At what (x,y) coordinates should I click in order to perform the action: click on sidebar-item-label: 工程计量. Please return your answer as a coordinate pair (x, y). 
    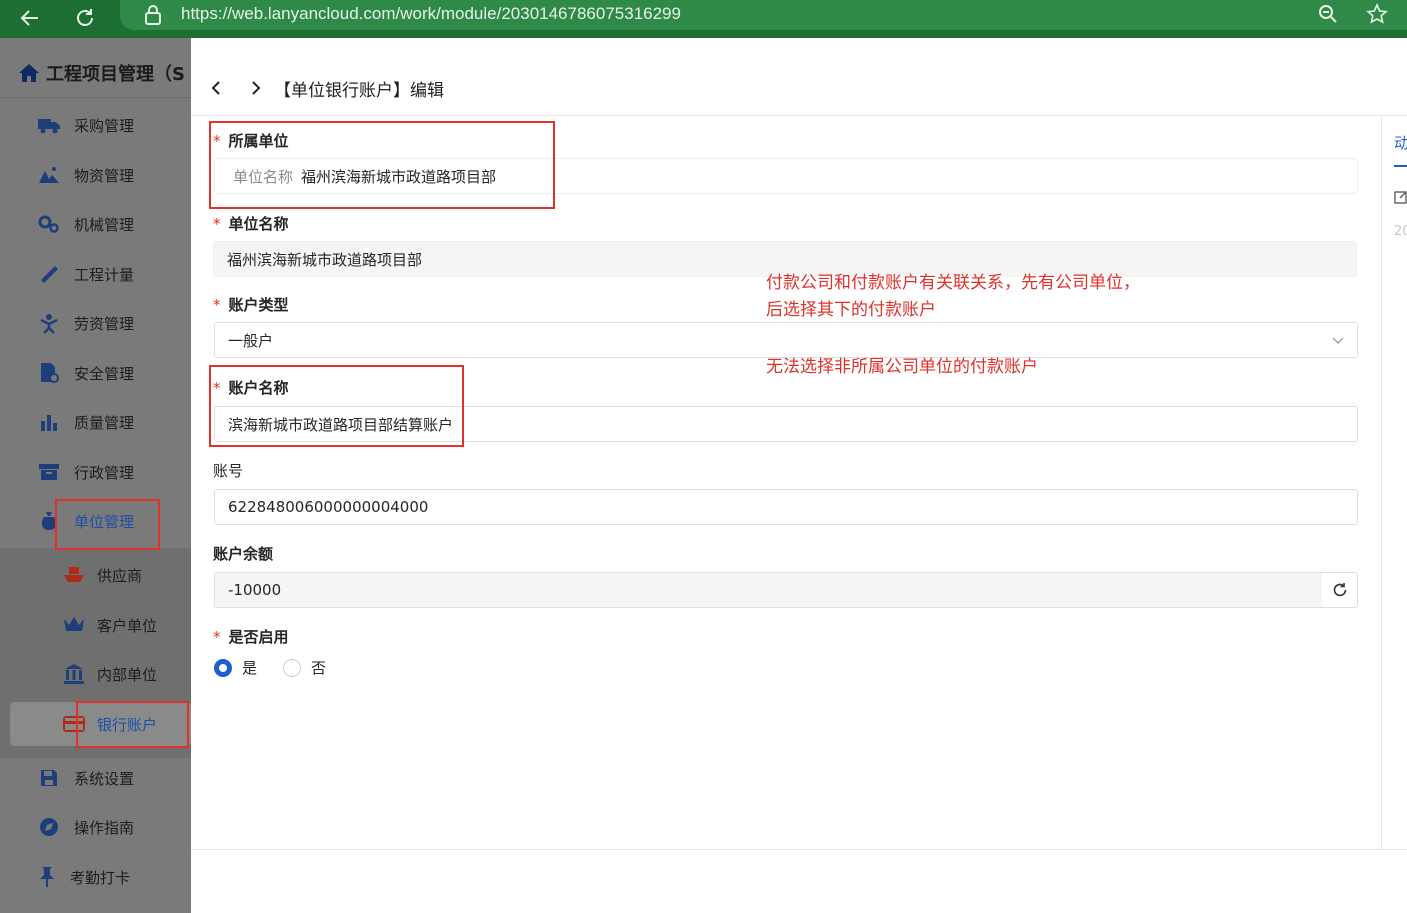
    Looking at the image, I should click on (104, 274).